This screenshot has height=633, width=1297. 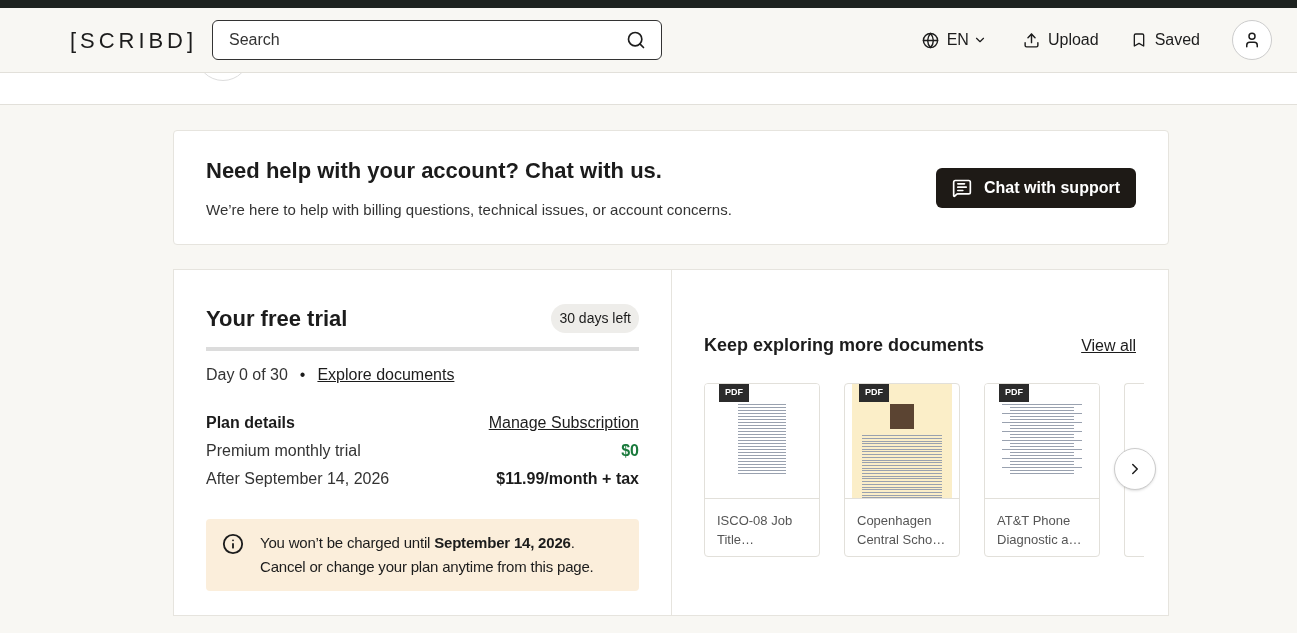 I want to click on trial-title: Your free trial, so click(x=277, y=319).